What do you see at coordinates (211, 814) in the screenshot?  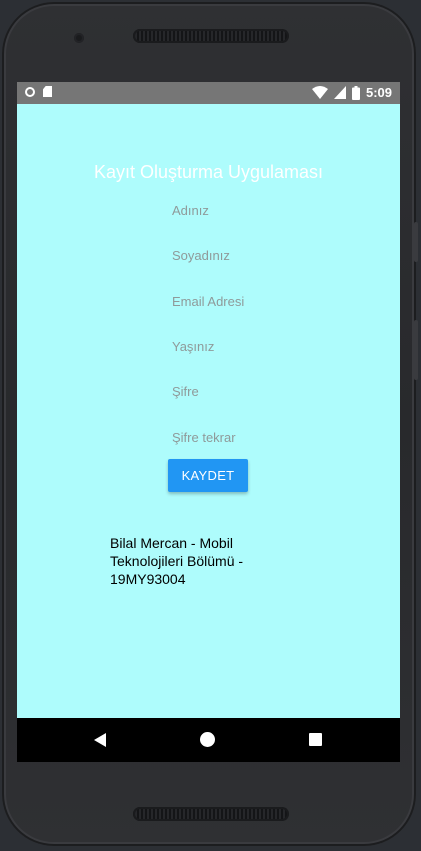 I see `bottom-speaker-grille` at bounding box center [211, 814].